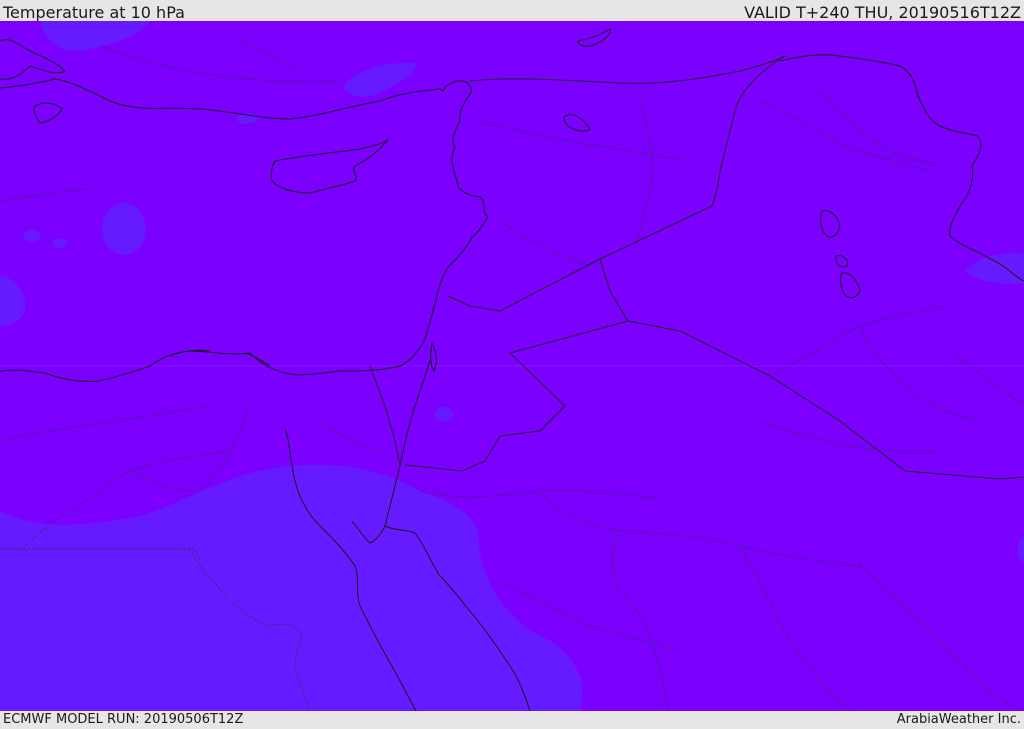  Describe the element at coordinates (444, 414) in the screenshot. I see `cooler-patch-jordan` at that location.